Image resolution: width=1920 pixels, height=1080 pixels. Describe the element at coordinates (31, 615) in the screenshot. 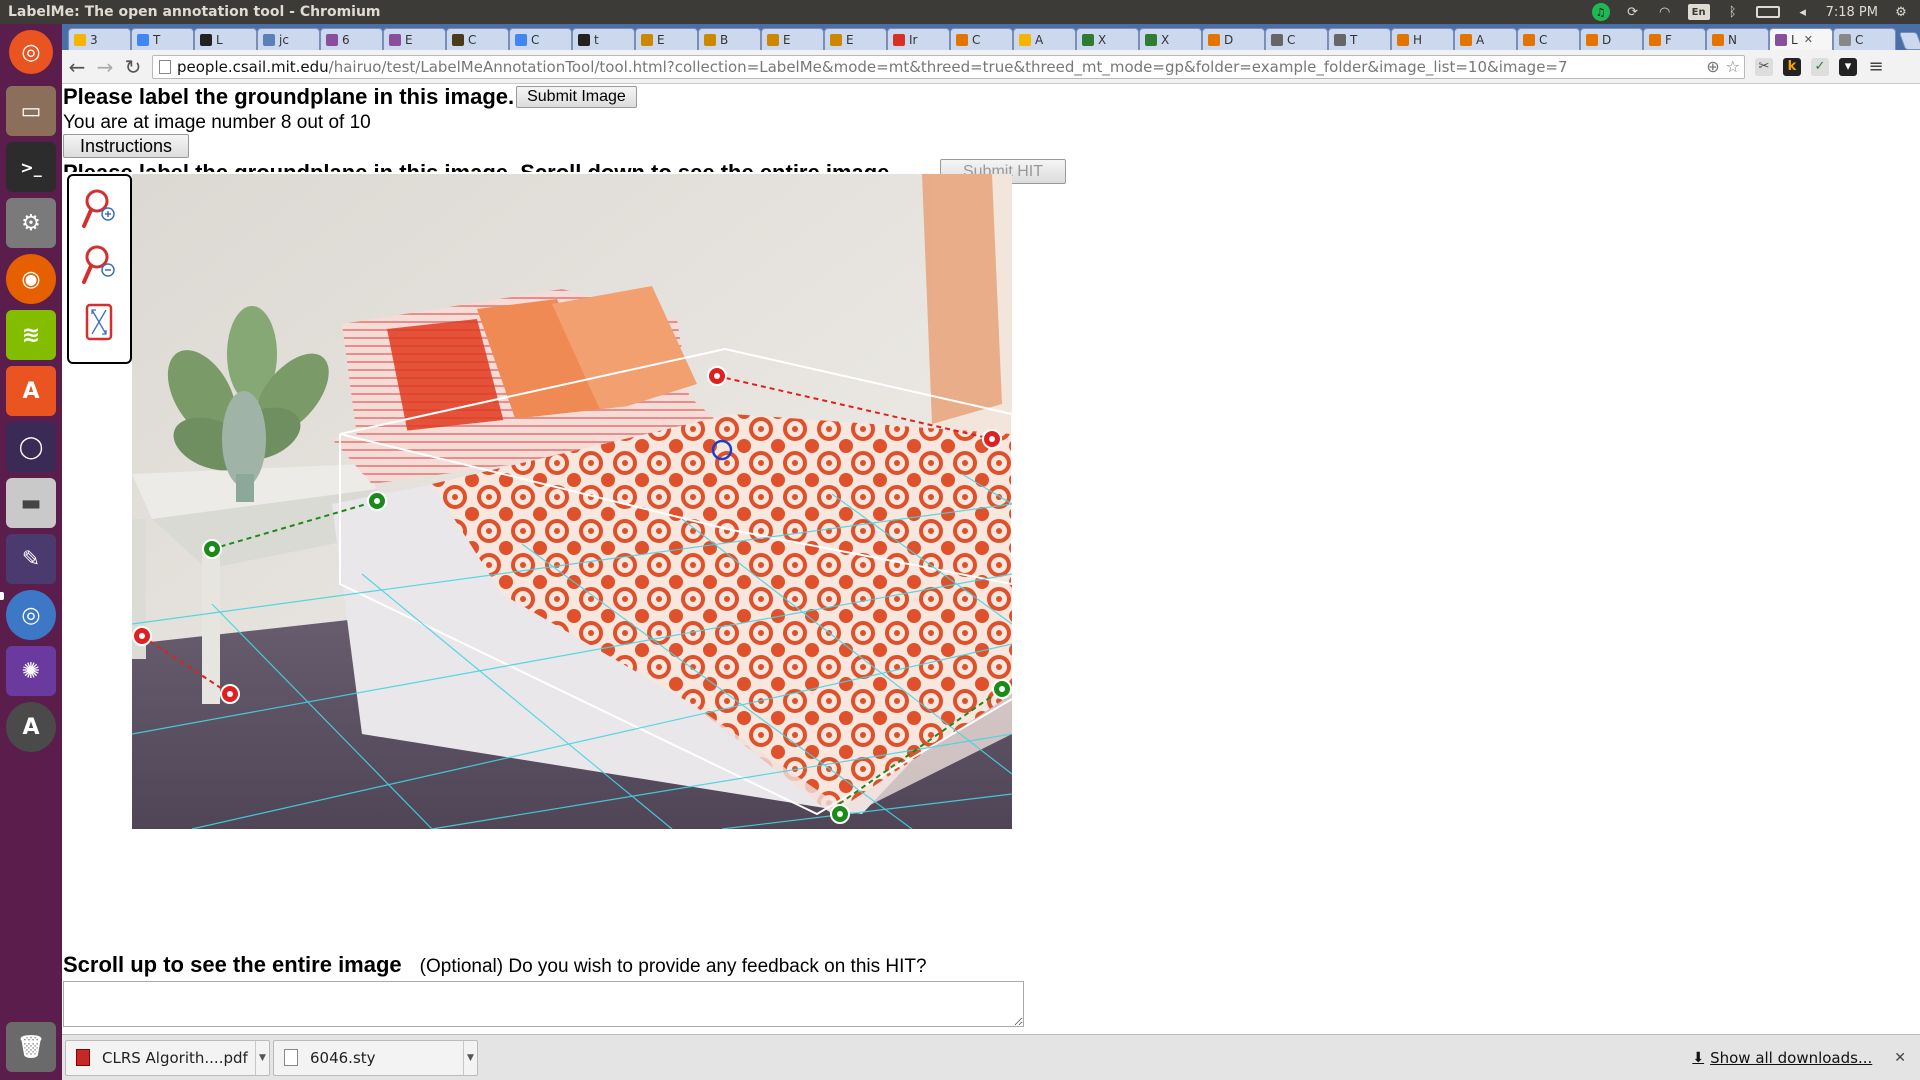

I see `chromium-icon: ◎` at that location.